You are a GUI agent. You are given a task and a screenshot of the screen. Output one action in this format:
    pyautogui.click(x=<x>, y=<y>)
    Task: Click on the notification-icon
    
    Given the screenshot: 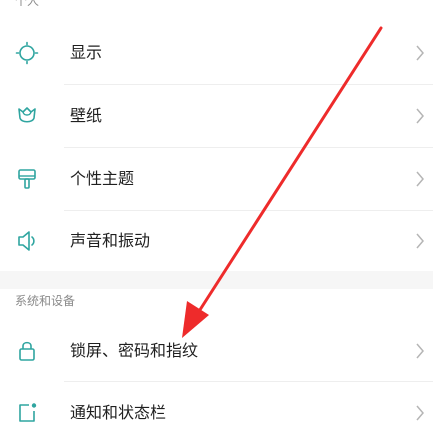 What is the action you would take?
    pyautogui.click(x=28, y=412)
    